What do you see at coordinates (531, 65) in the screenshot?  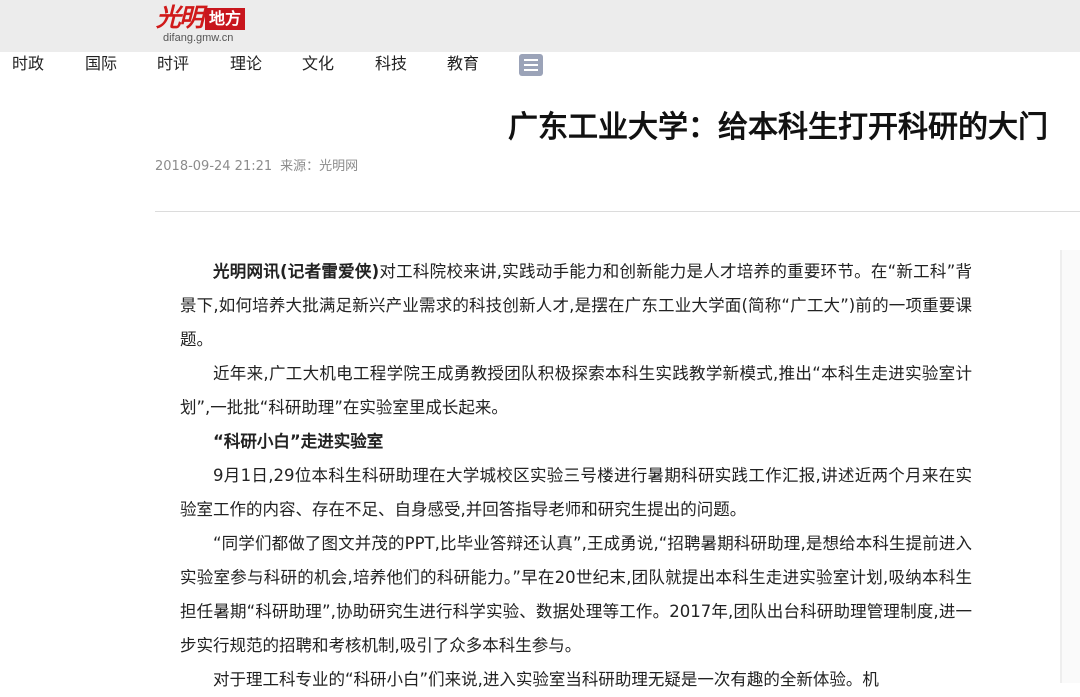 I see `list-menu-icon` at bounding box center [531, 65].